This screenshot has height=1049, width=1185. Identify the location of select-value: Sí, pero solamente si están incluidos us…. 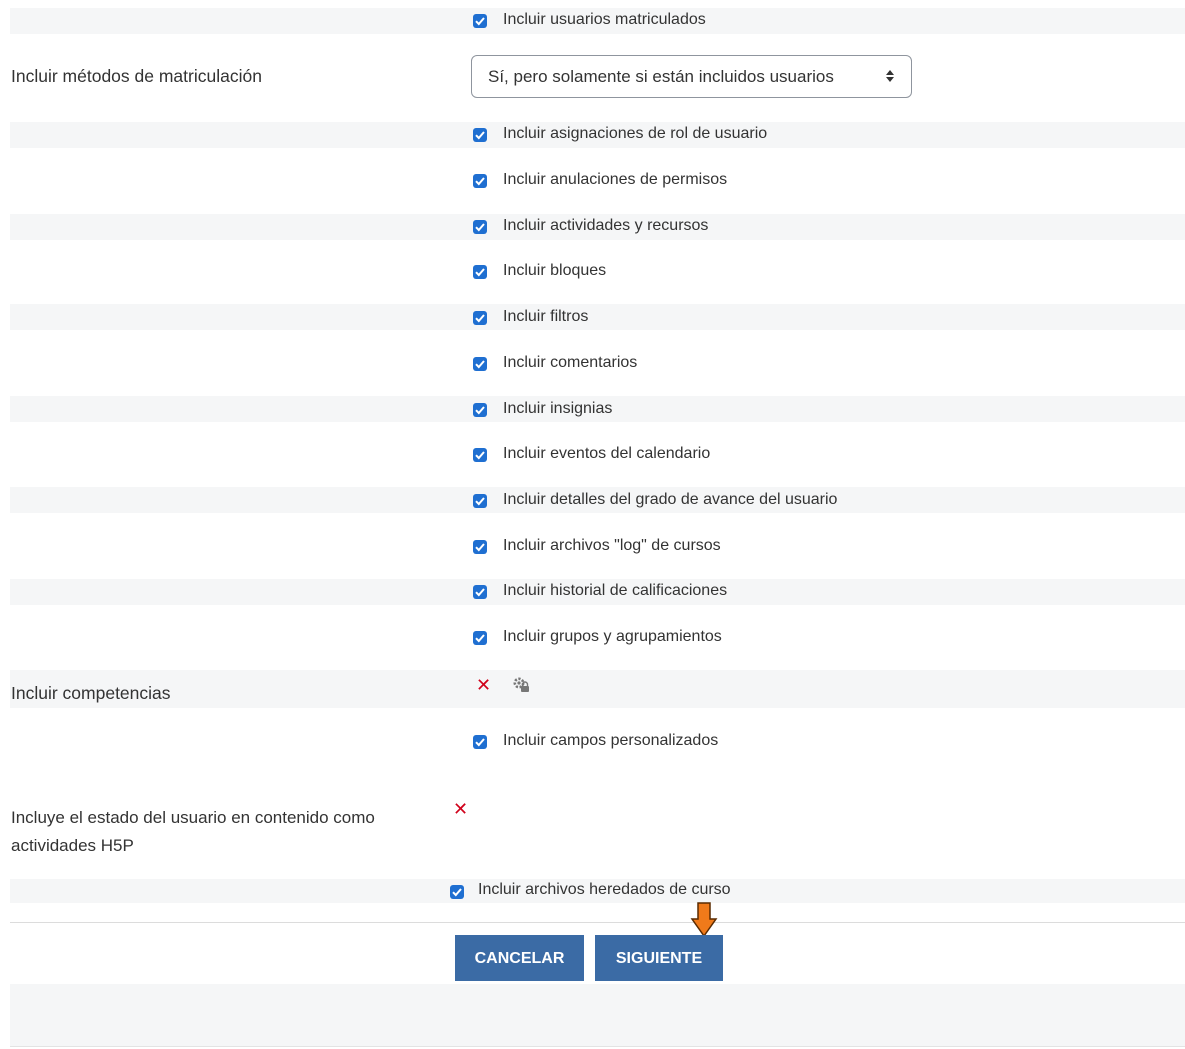
(661, 76).